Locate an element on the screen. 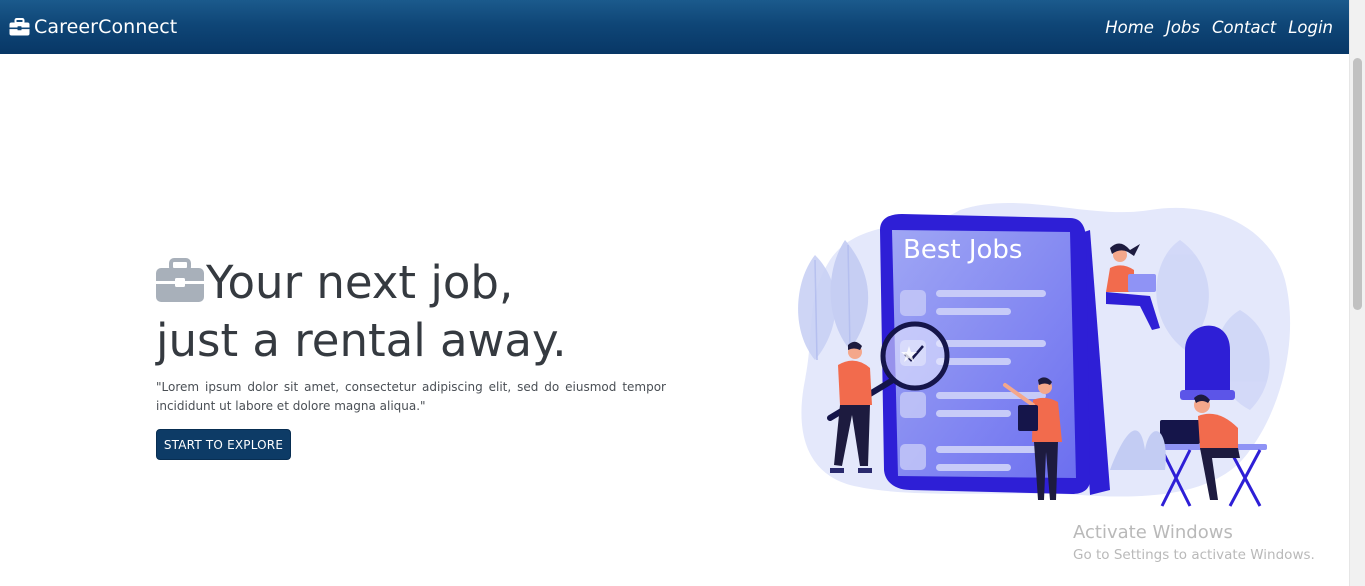 This screenshot has width=1365, height=586. hero-title-line-2: just a rental away. is located at coordinates (361, 340).